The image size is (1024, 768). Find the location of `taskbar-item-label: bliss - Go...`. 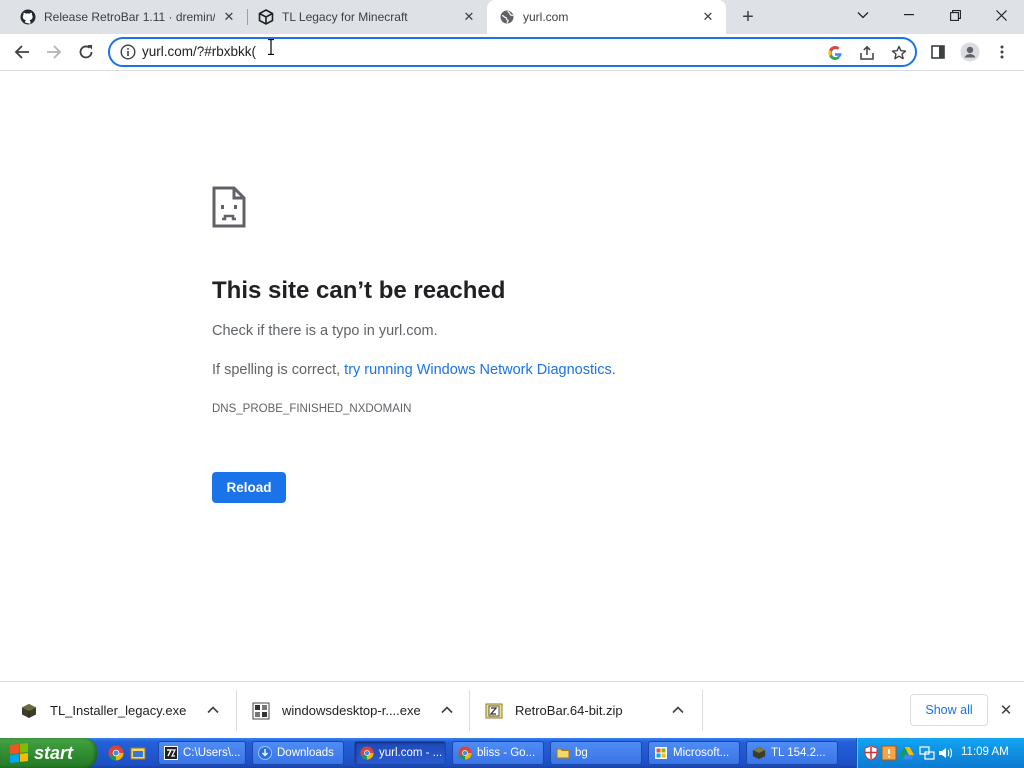

taskbar-item-label: bliss - Go... is located at coordinates (506, 753).